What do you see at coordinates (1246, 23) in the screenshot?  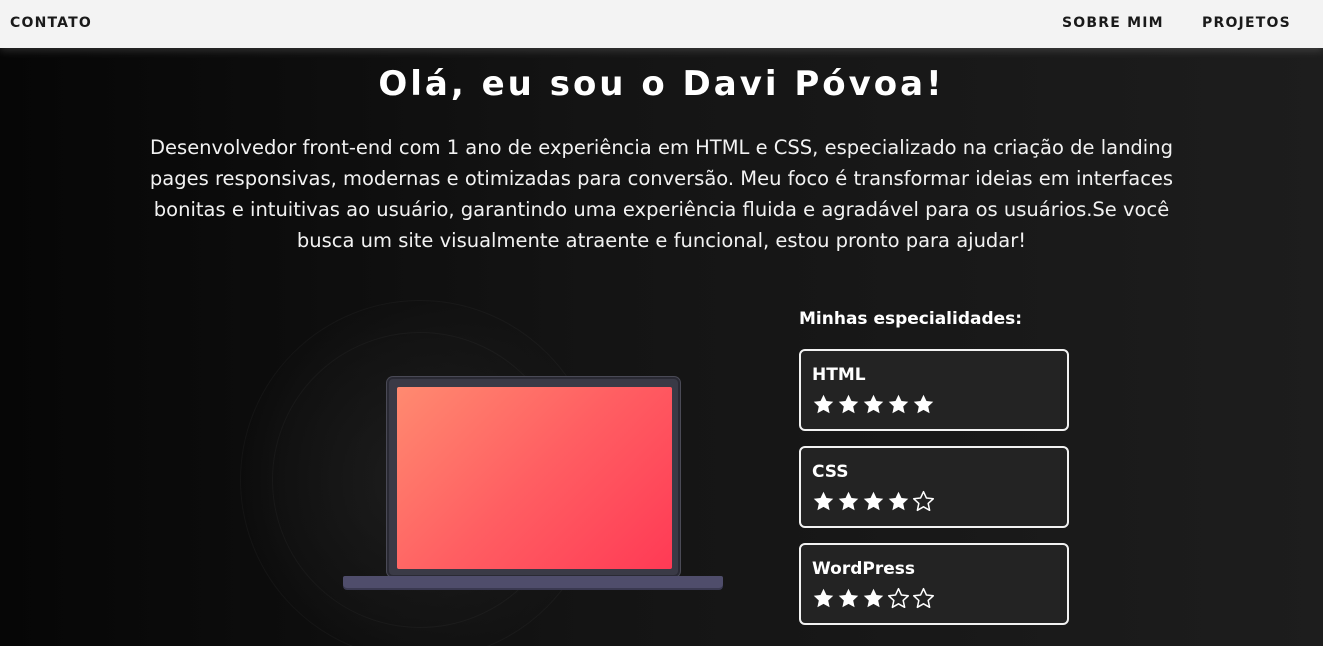 I see `nav-link-projetos: PROJETOS` at bounding box center [1246, 23].